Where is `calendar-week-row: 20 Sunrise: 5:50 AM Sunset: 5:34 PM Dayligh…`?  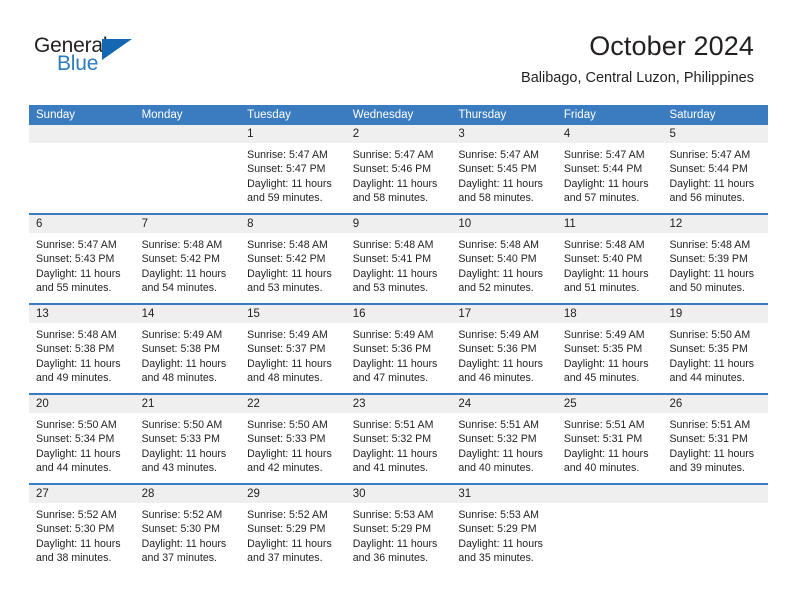 calendar-week-row: 20 Sunrise: 5:50 AM Sunset: 5:34 PM Dayligh… is located at coordinates (398, 438).